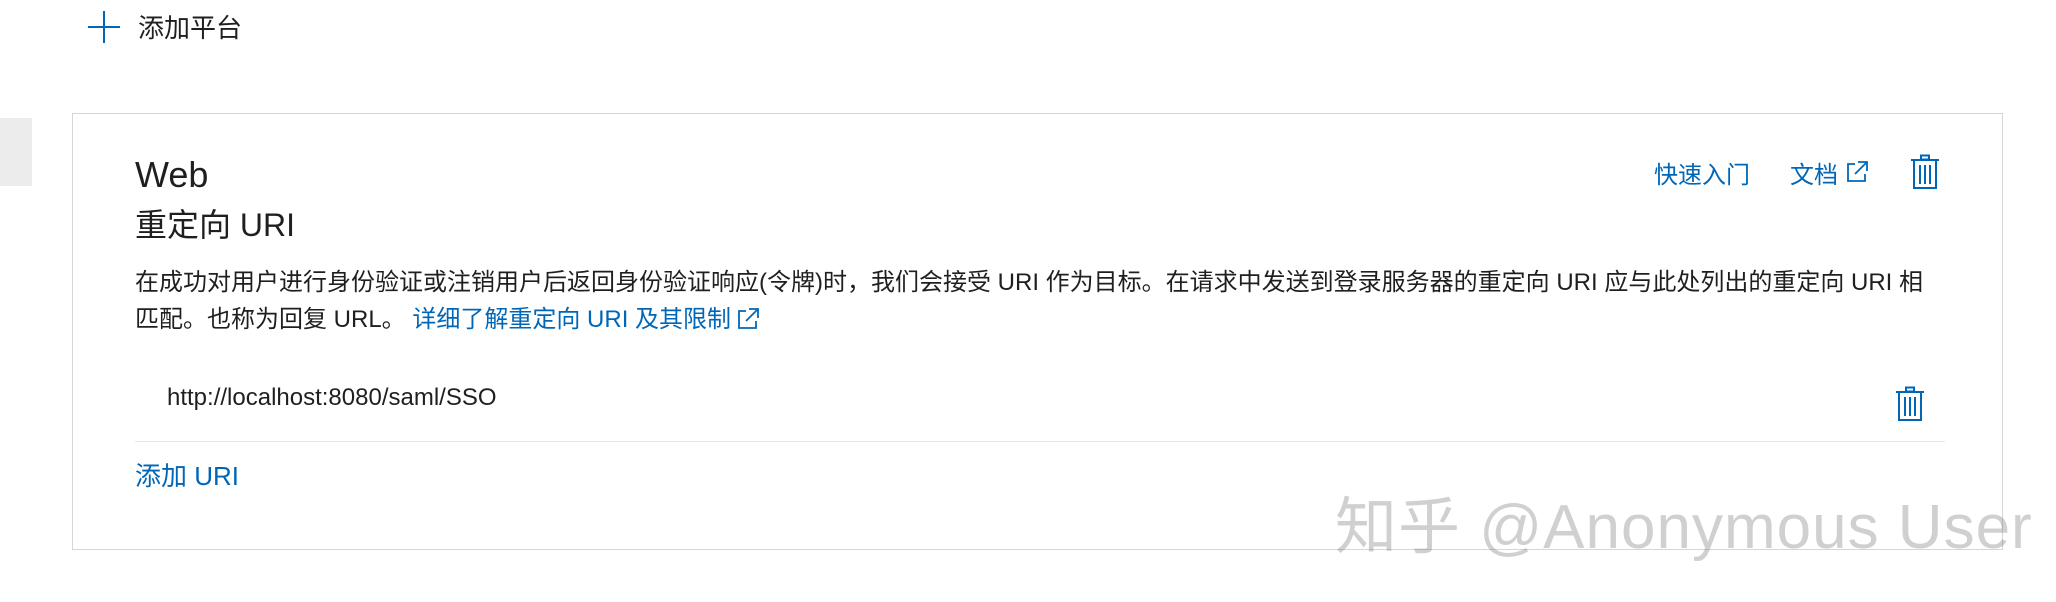 This screenshot has width=2056, height=602. I want to click on add-platform-label: 添加平台, so click(190, 28).